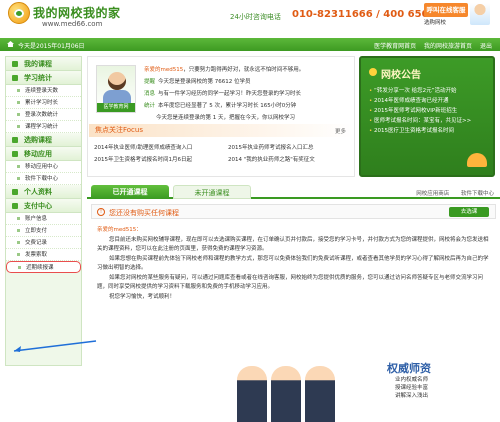  I want to click on line-text: 本年度您已经显著了 5 次，累计学习时长 165小时0分钟, so click(227, 106).